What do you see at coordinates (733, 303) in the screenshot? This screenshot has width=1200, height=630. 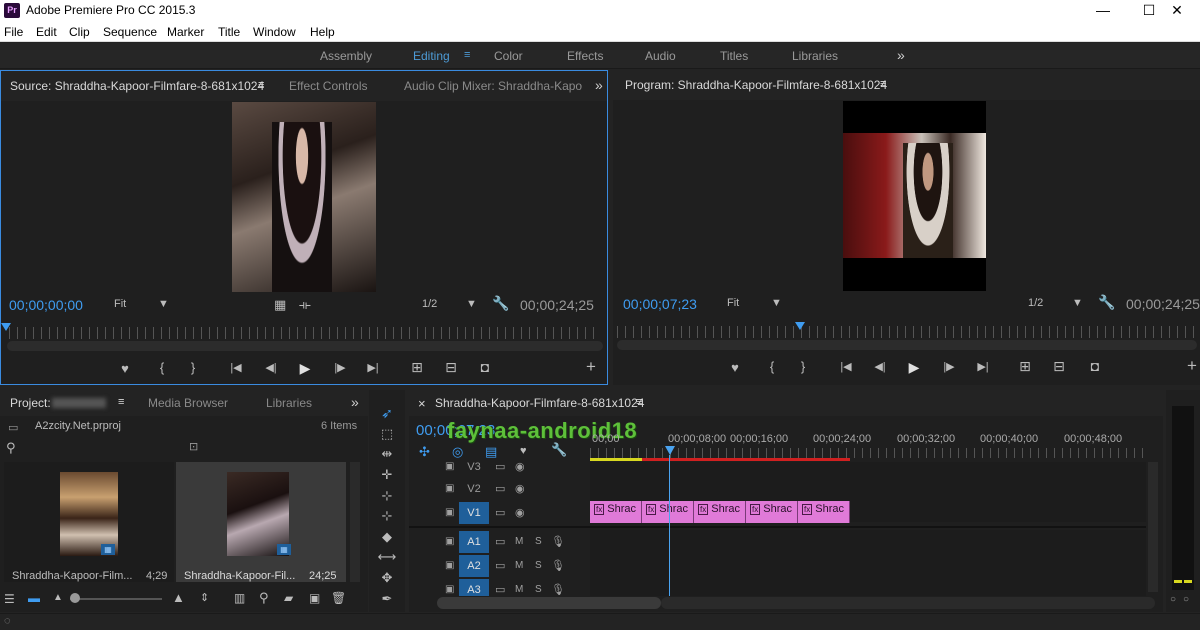 I see `program-fit-dropdown: Fit` at bounding box center [733, 303].